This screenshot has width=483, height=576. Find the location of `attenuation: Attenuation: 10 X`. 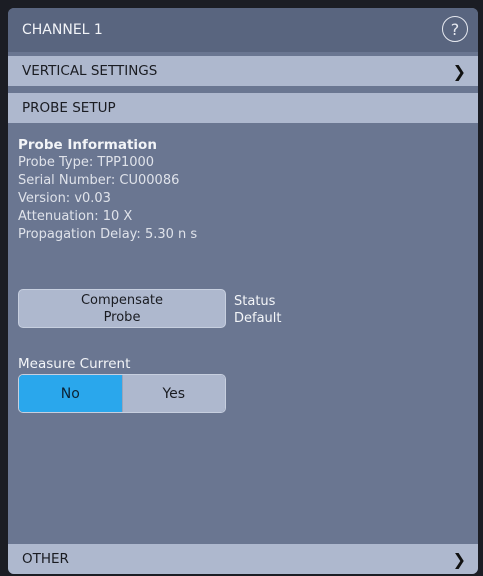

attenuation: Attenuation: 10 X is located at coordinates (75, 216).